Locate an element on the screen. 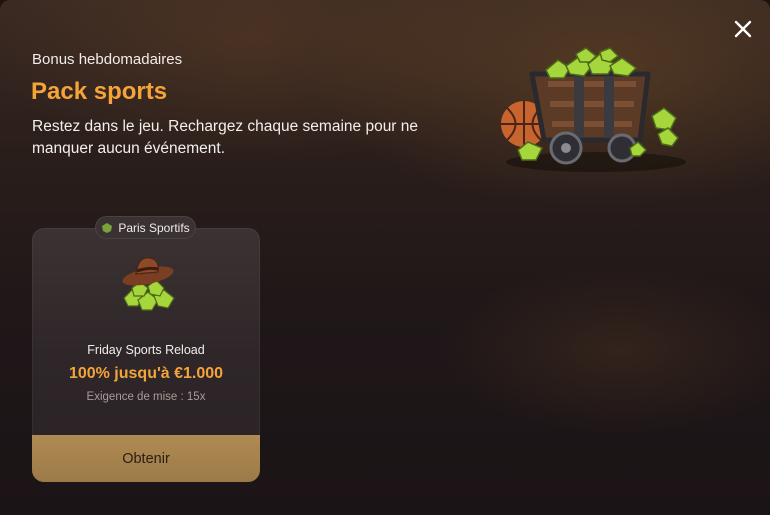 Image resolution: width=770 pixels, height=515 pixels. claim-button: Obtenir is located at coordinates (146, 458).